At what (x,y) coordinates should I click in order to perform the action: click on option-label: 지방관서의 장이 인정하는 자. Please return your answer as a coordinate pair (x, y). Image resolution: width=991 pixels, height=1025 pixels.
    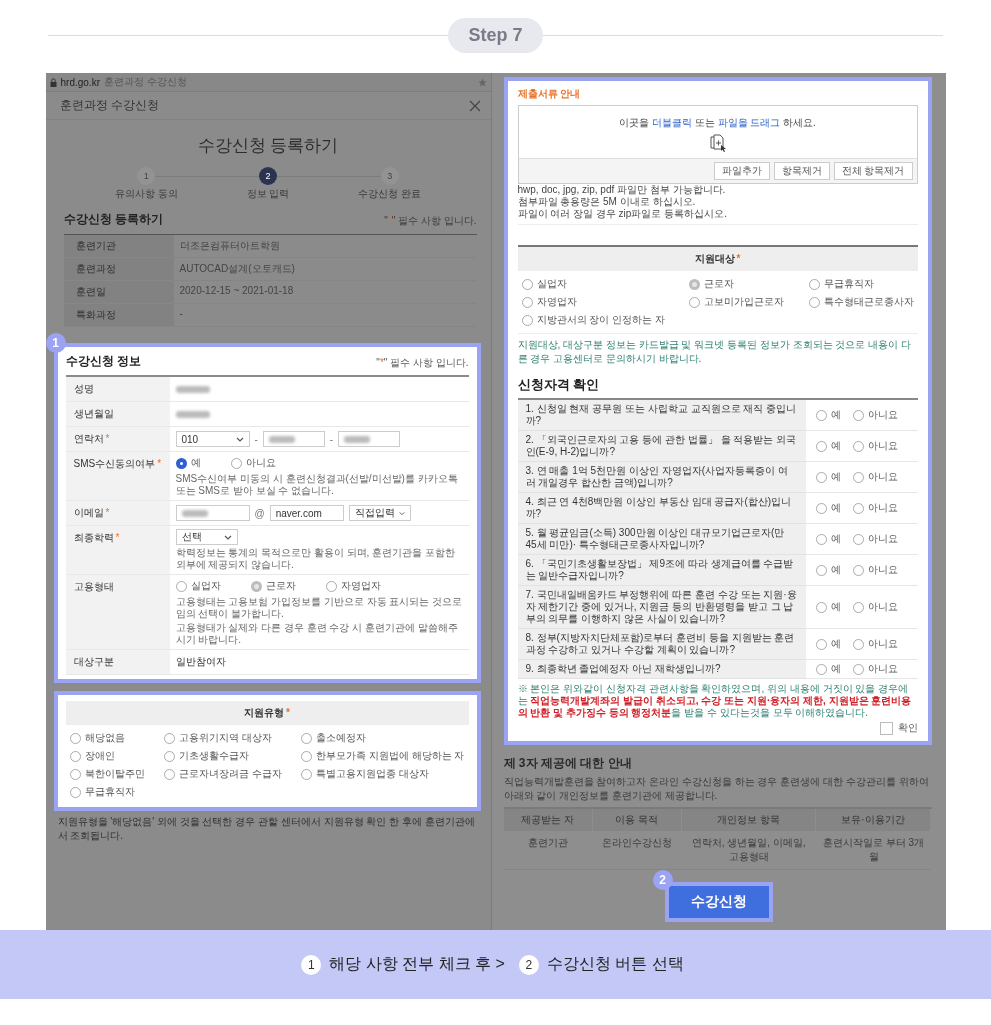
    Looking at the image, I should click on (600, 320).